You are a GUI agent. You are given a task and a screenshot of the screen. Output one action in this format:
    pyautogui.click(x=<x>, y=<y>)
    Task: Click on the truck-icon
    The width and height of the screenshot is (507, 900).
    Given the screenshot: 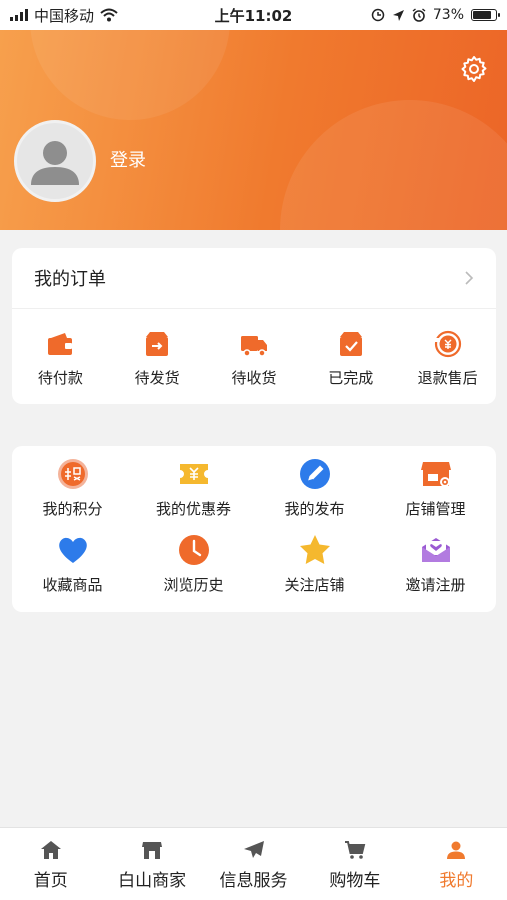 What is the action you would take?
    pyautogui.click(x=253, y=346)
    